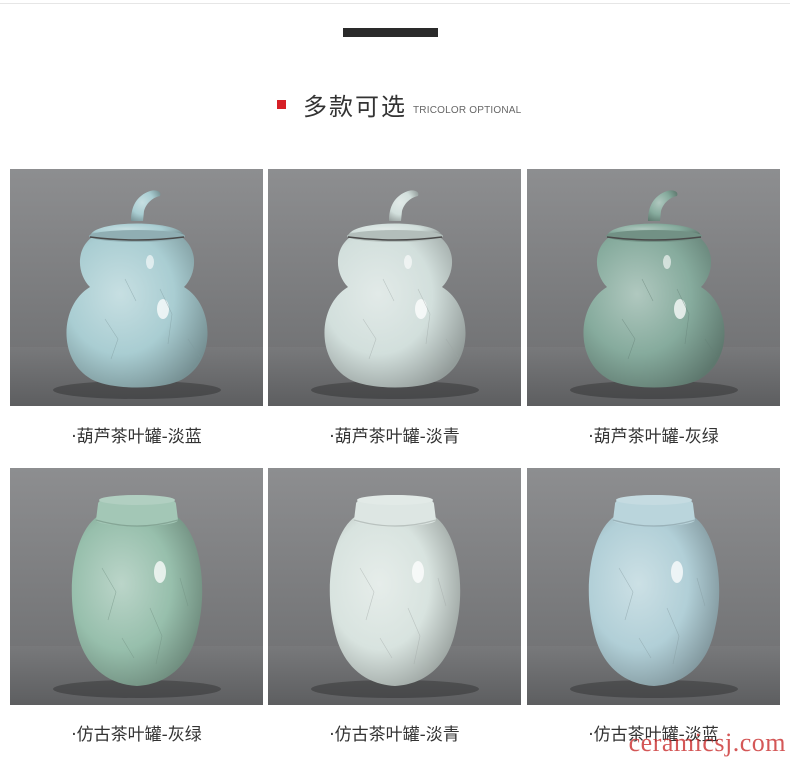 The width and height of the screenshot is (790, 760). I want to click on product-image-jar-light-celadon, so click(394, 586).